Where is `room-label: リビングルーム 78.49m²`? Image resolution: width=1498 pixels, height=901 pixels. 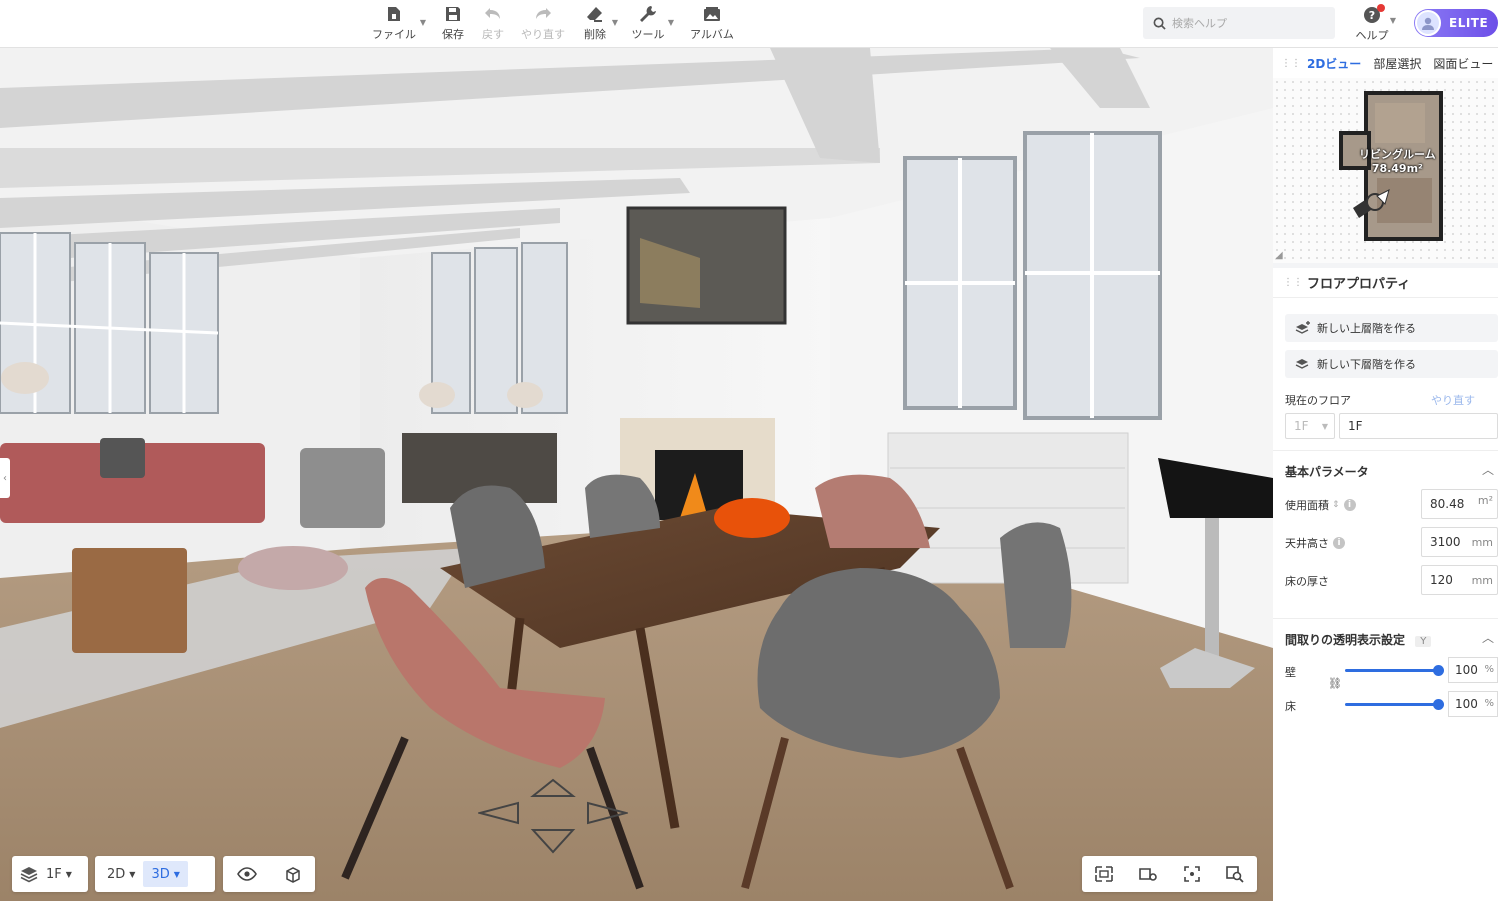 room-label: リビングルーム 78.49m² is located at coordinates (1397, 162).